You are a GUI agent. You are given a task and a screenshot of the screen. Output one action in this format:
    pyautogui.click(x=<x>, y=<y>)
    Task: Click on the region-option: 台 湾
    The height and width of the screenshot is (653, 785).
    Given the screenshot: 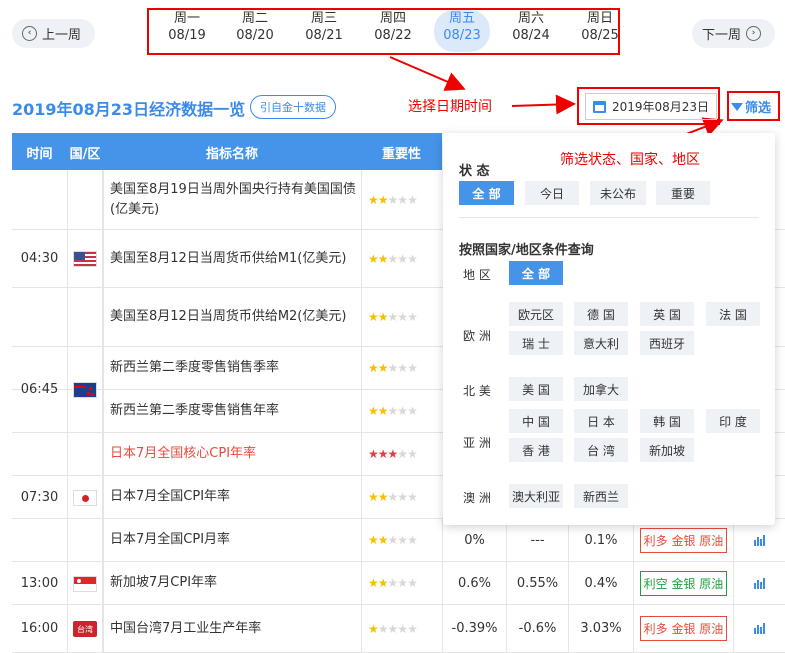 What is the action you would take?
    pyautogui.click(x=601, y=450)
    